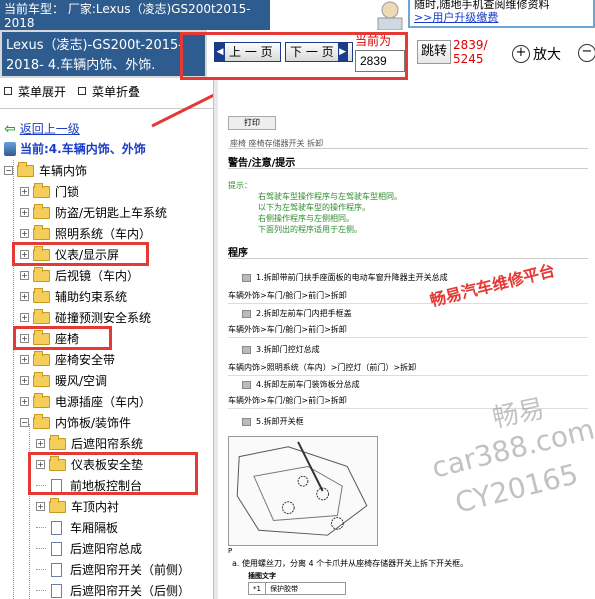 The width and height of the screenshot is (595, 599). Describe the element at coordinates (113, 569) in the screenshot. I see `tree-item: 后遮阳帘开关（前侧）` at that location.